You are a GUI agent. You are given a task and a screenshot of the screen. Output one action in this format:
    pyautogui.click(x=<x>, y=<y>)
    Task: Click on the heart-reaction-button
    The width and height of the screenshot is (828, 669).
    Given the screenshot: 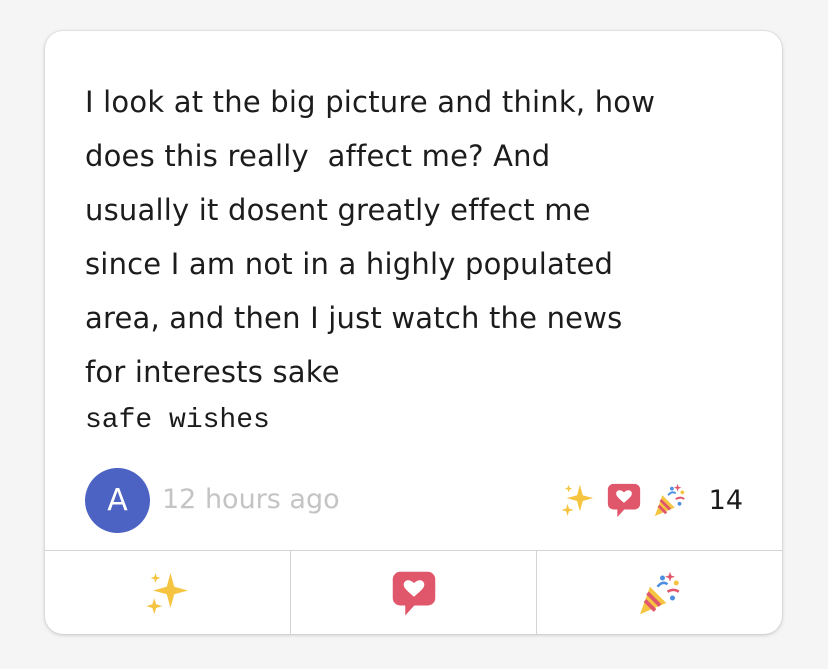 What is the action you would take?
    pyautogui.click(x=414, y=592)
    